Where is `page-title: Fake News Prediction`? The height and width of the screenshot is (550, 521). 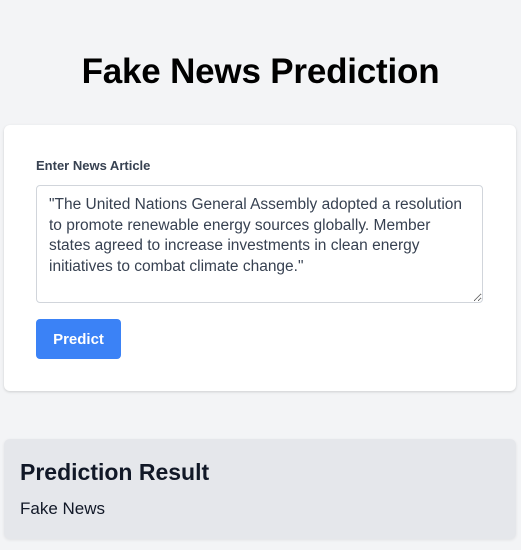 page-title: Fake News Prediction is located at coordinates (260, 71).